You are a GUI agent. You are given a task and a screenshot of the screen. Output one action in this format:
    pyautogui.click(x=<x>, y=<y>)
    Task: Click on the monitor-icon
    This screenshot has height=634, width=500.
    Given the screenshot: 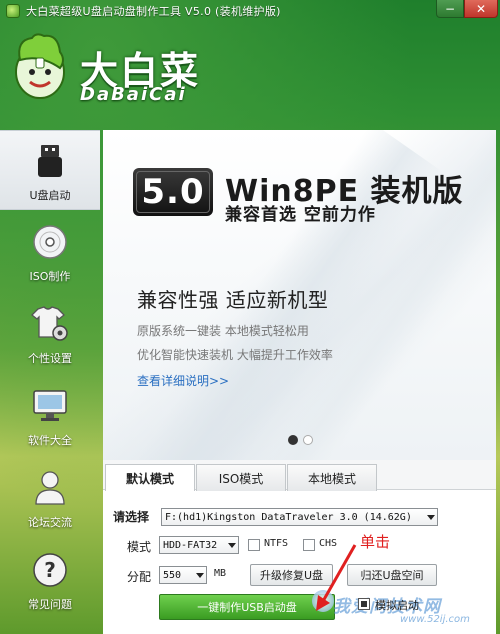 What is the action you would take?
    pyautogui.click(x=50, y=406)
    